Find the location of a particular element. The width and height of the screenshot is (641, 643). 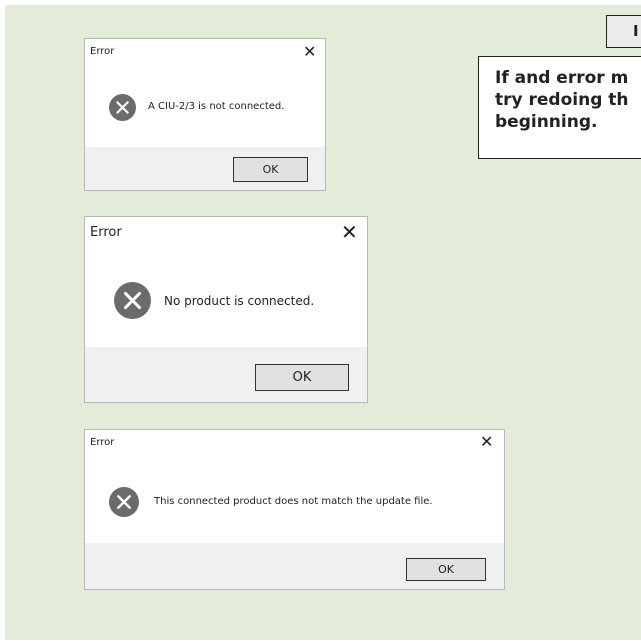

error-dialog-no-product: Error ✕ No product is connected. OK is located at coordinates (226, 309).